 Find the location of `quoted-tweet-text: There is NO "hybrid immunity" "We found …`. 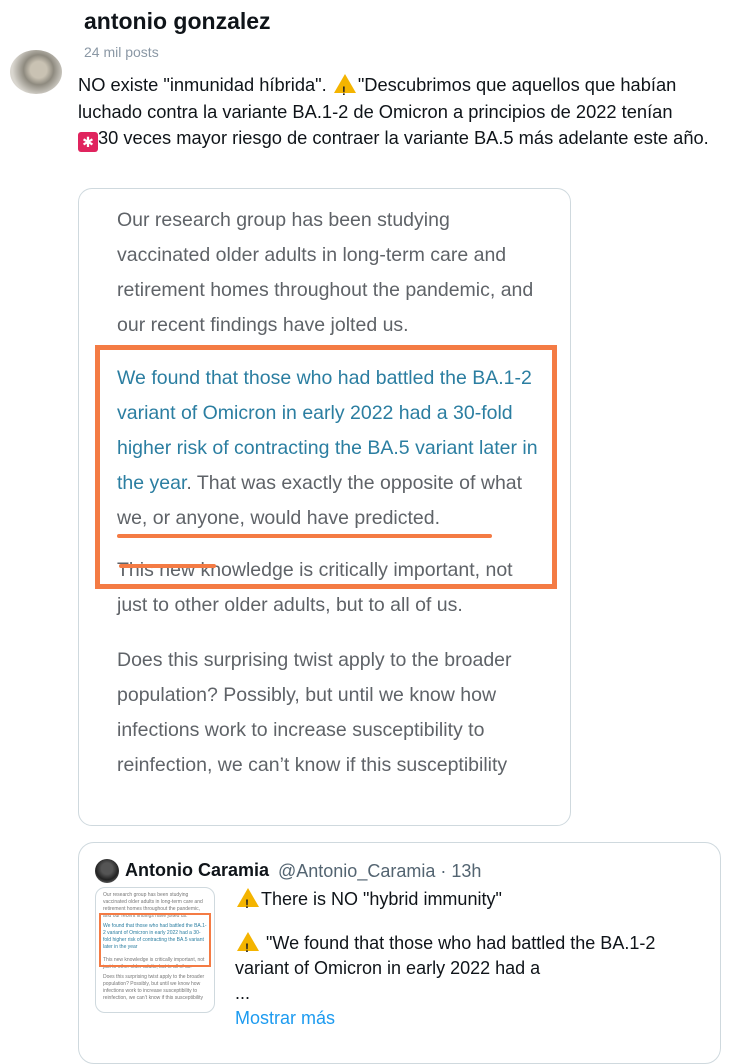

quoted-tweet-text: There is NO "hybrid immunity" "We found … is located at coordinates (470, 959).